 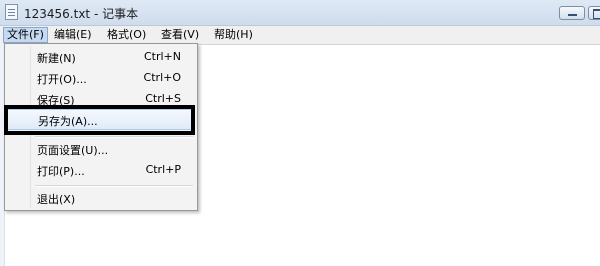 I want to click on menu-view: 查看(V), so click(x=180, y=35).